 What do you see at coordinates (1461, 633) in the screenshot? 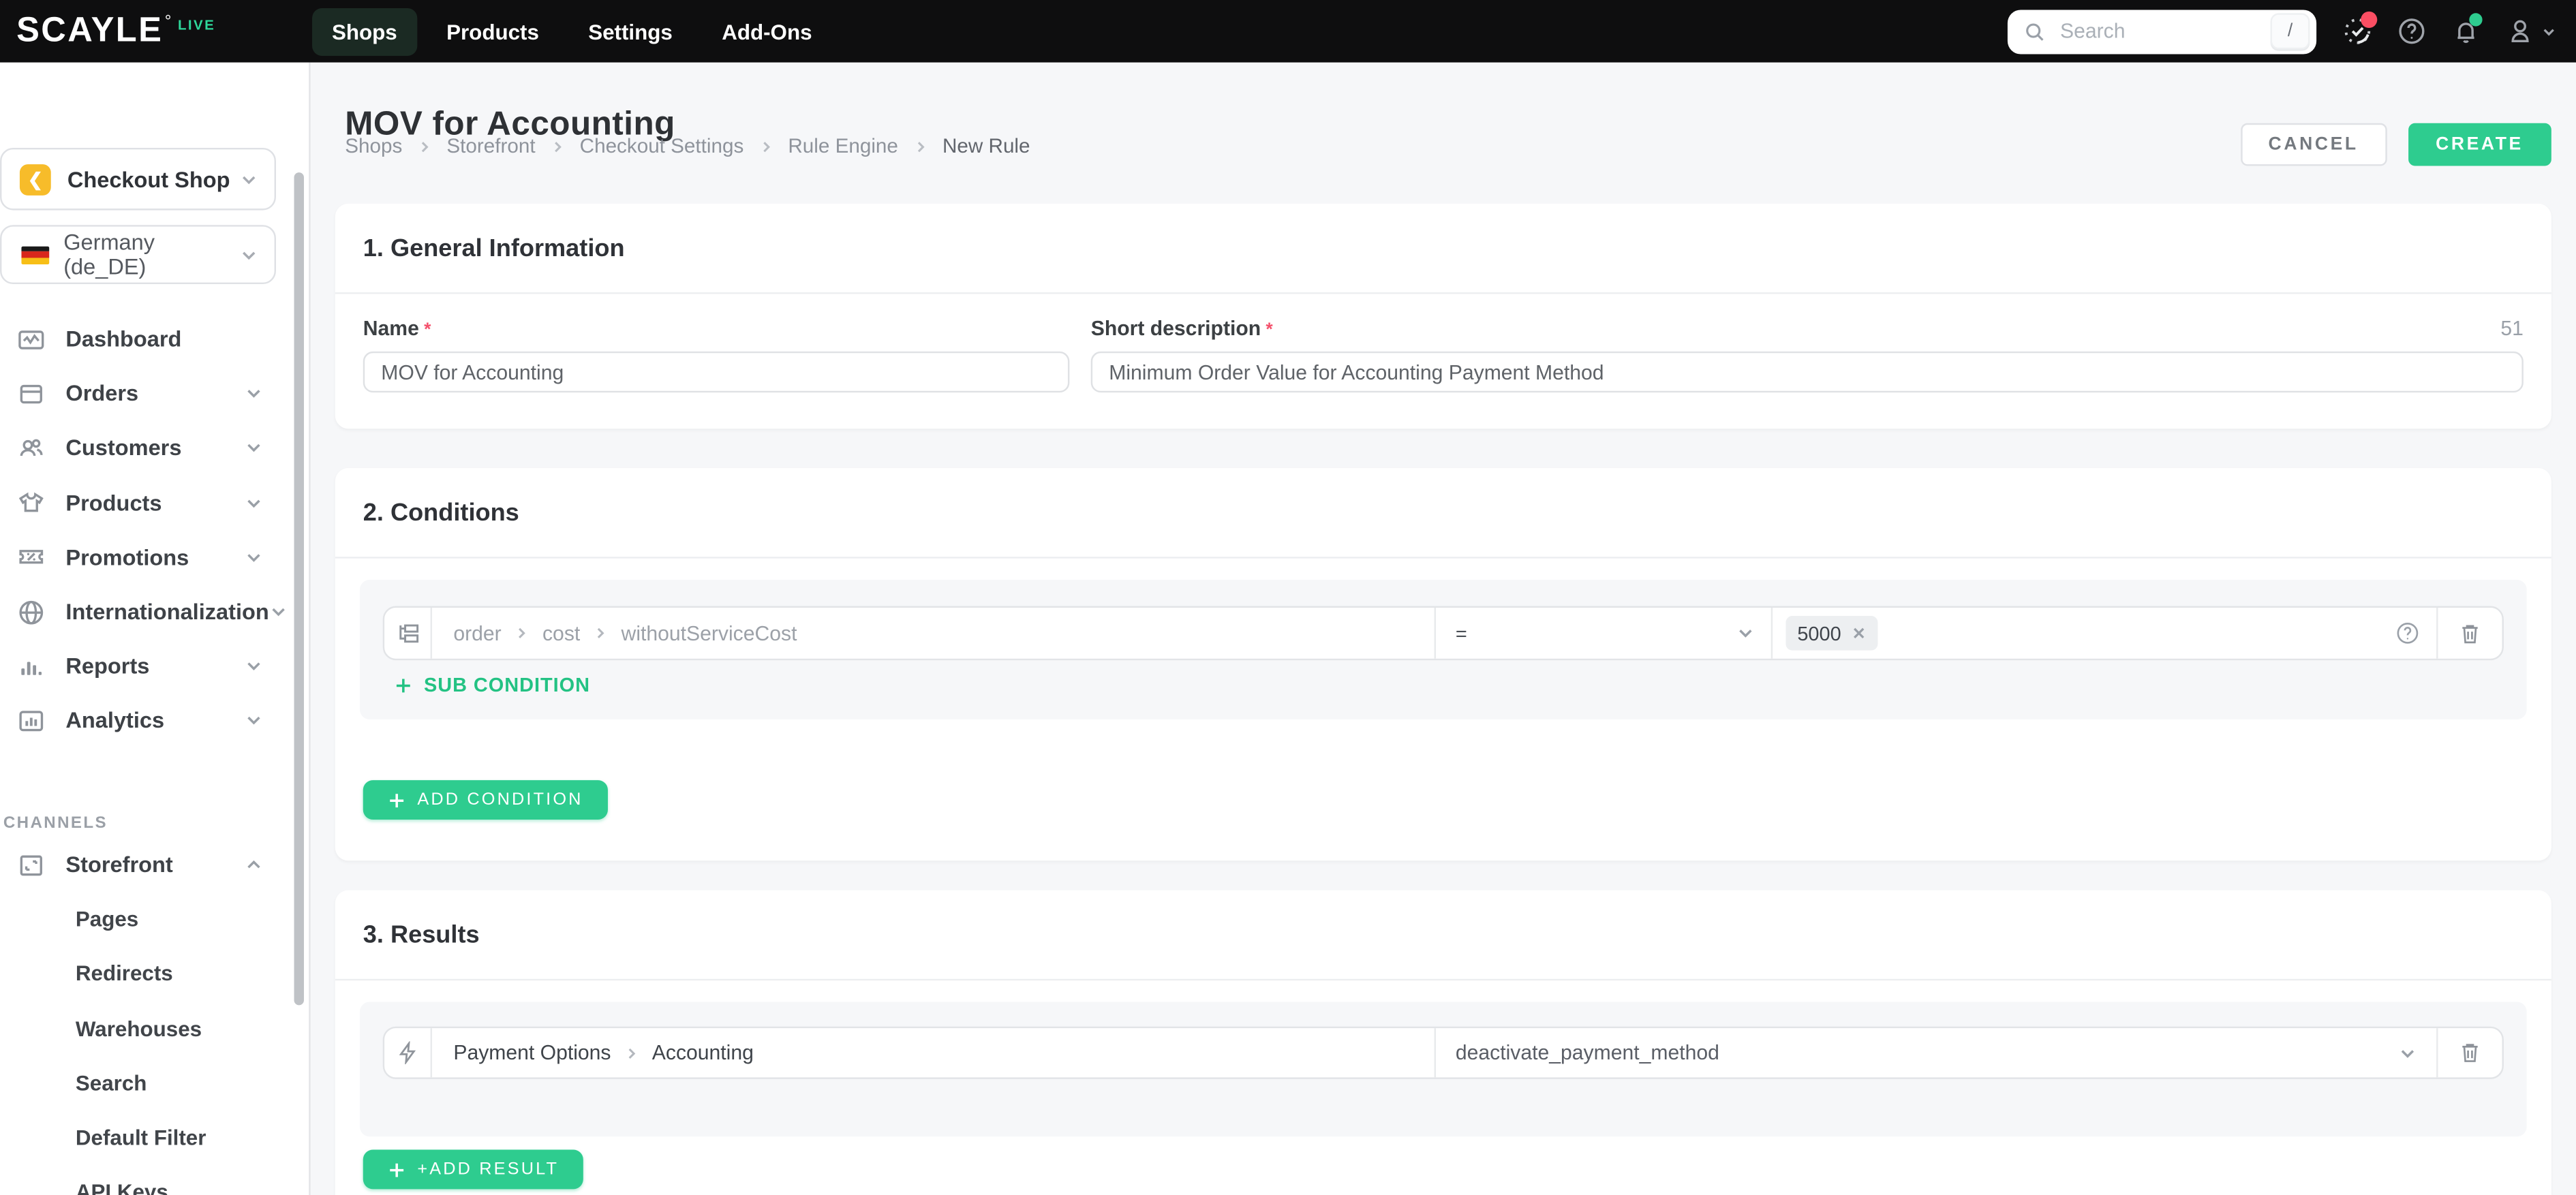
I see `operator-value: =` at bounding box center [1461, 633].